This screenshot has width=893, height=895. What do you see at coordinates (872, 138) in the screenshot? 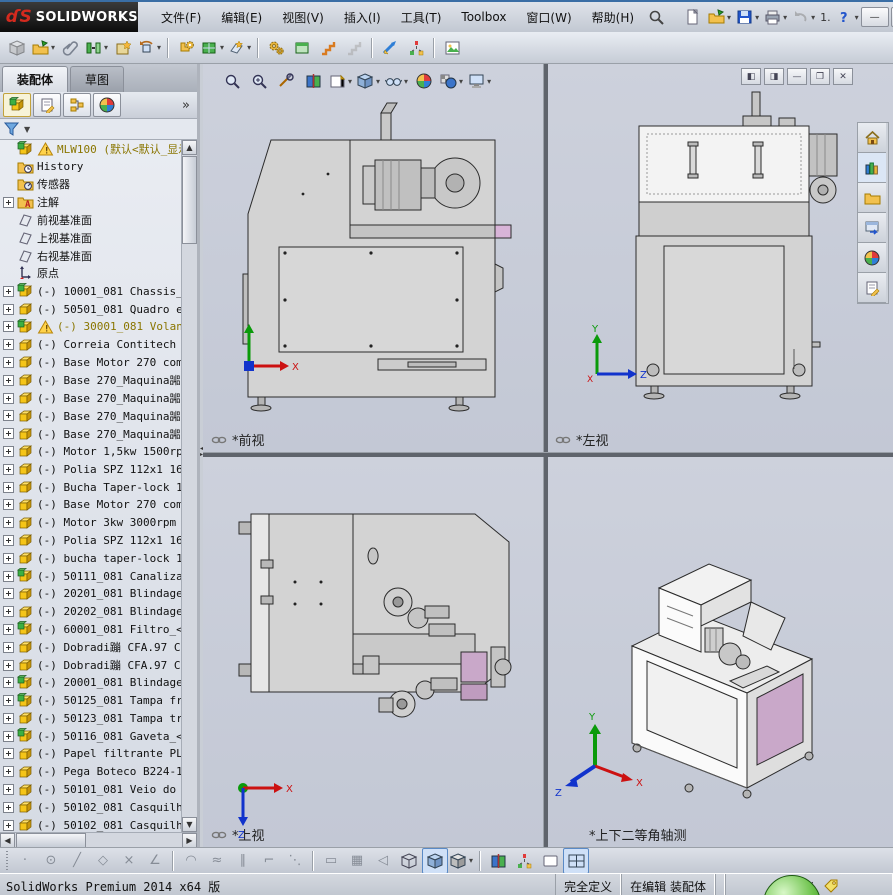
I see `solidworks-resources-tab` at bounding box center [872, 138].